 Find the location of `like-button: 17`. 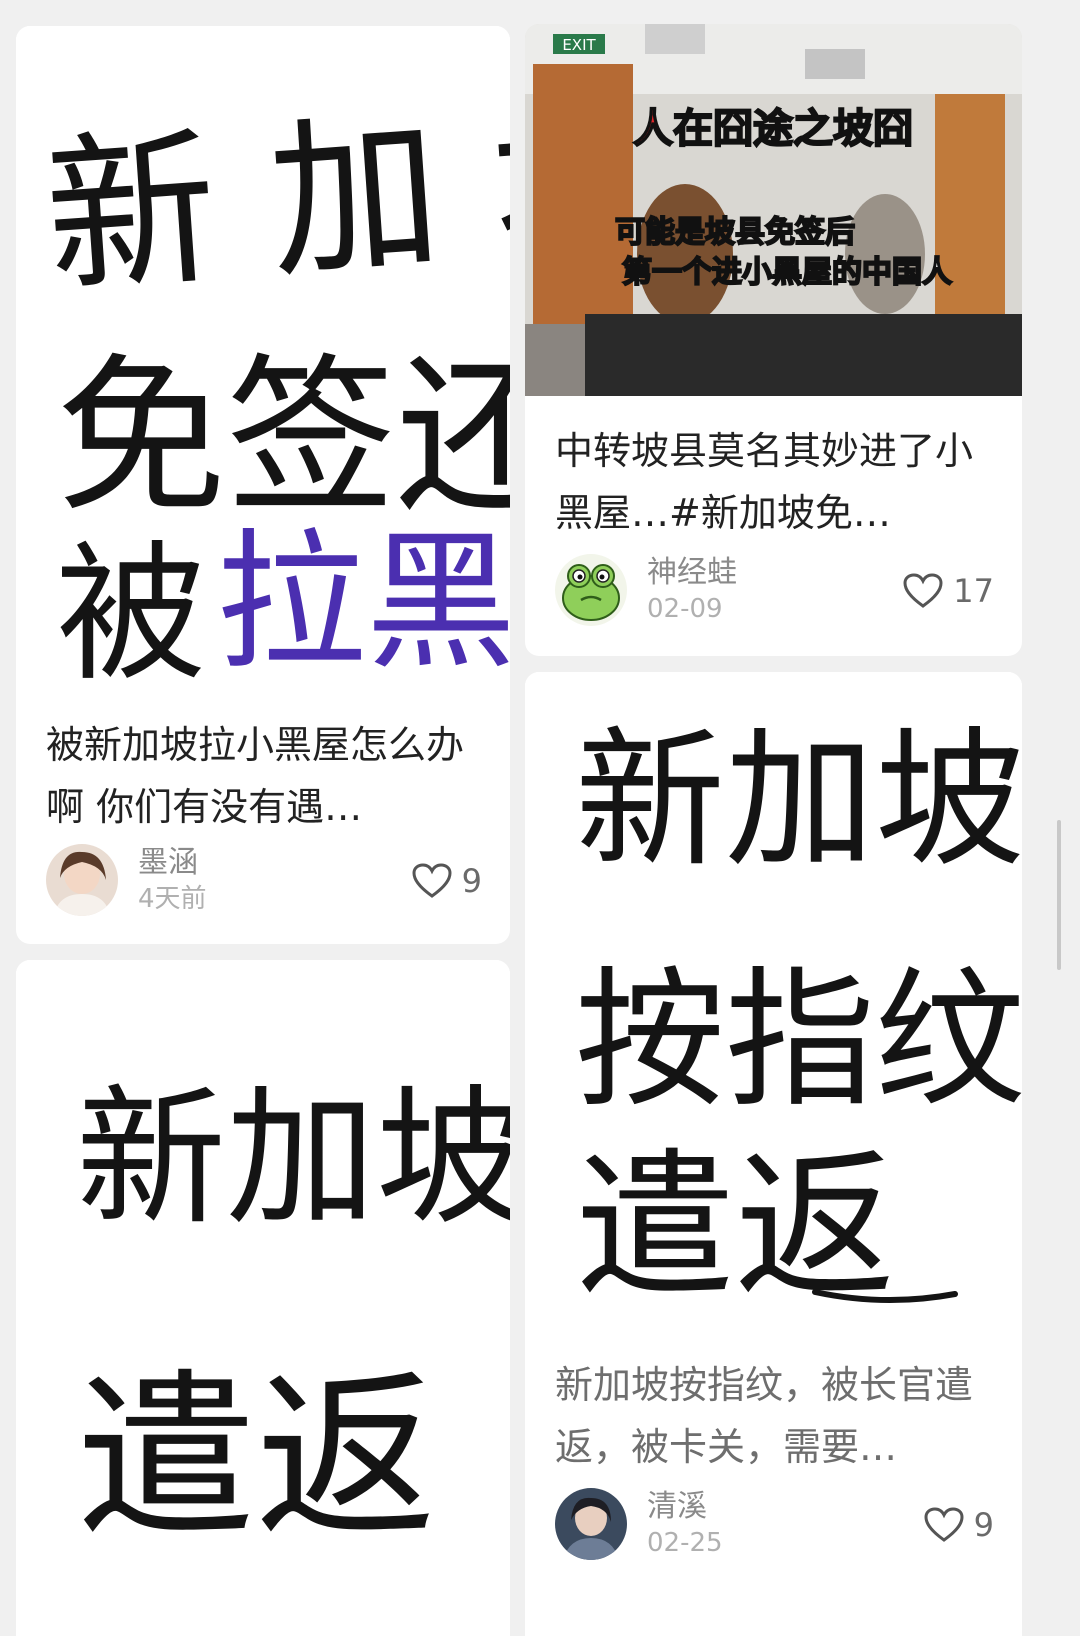

like-button: 17 is located at coordinates (948, 591).